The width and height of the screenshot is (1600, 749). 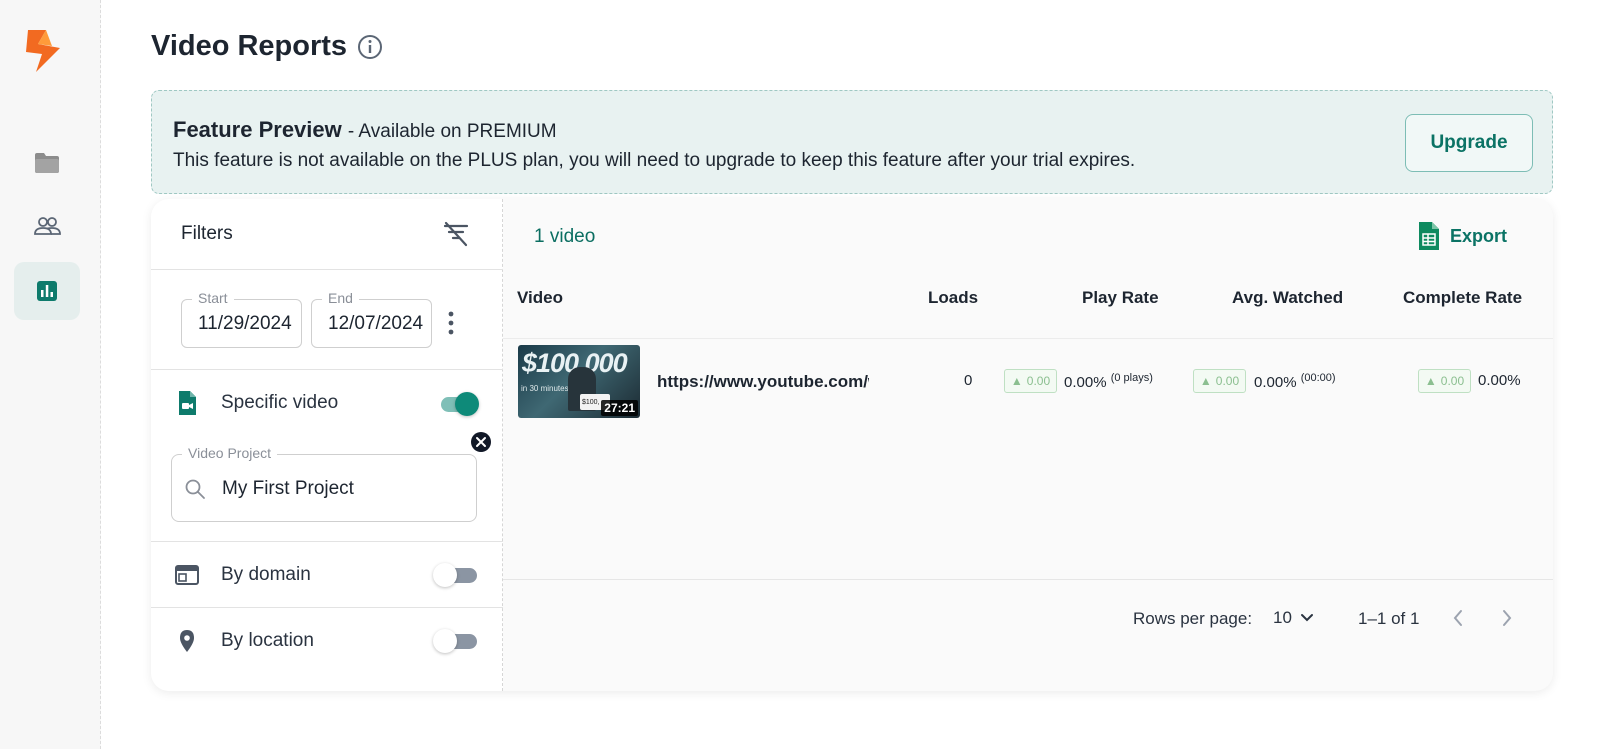 What do you see at coordinates (619, 408) in the screenshot?
I see `video-duration: 27:21` at bounding box center [619, 408].